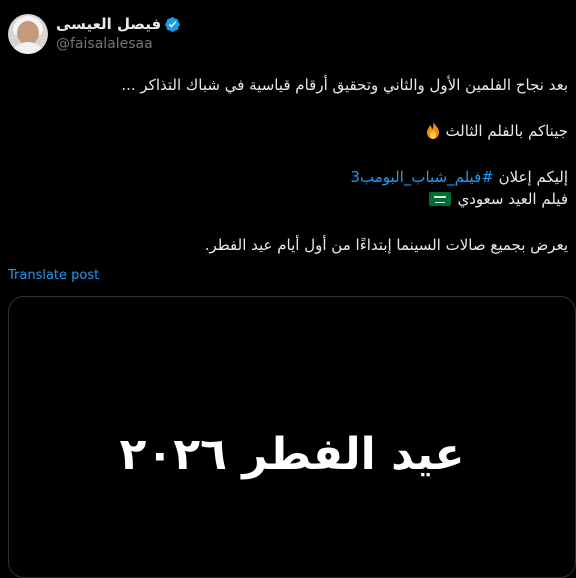 The image size is (576, 578). Describe the element at coordinates (506, 131) in the screenshot. I see `post-text-line2: جيناكم بالفلم الثالث` at that location.